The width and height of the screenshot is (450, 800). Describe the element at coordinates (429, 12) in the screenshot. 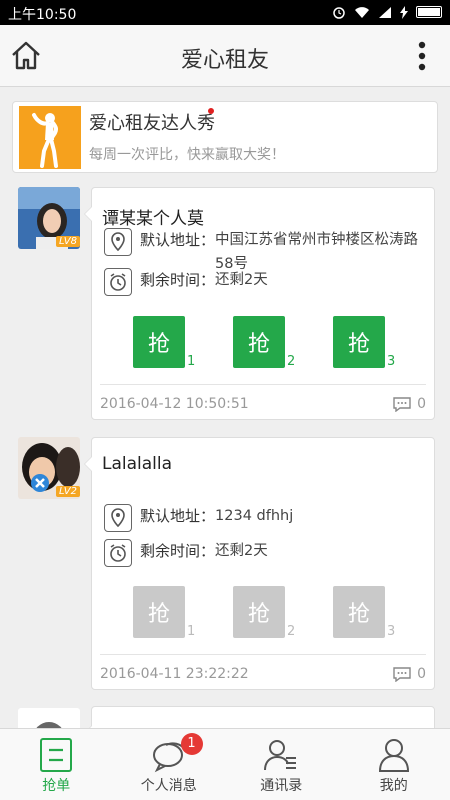

I see `battery-icon` at that location.